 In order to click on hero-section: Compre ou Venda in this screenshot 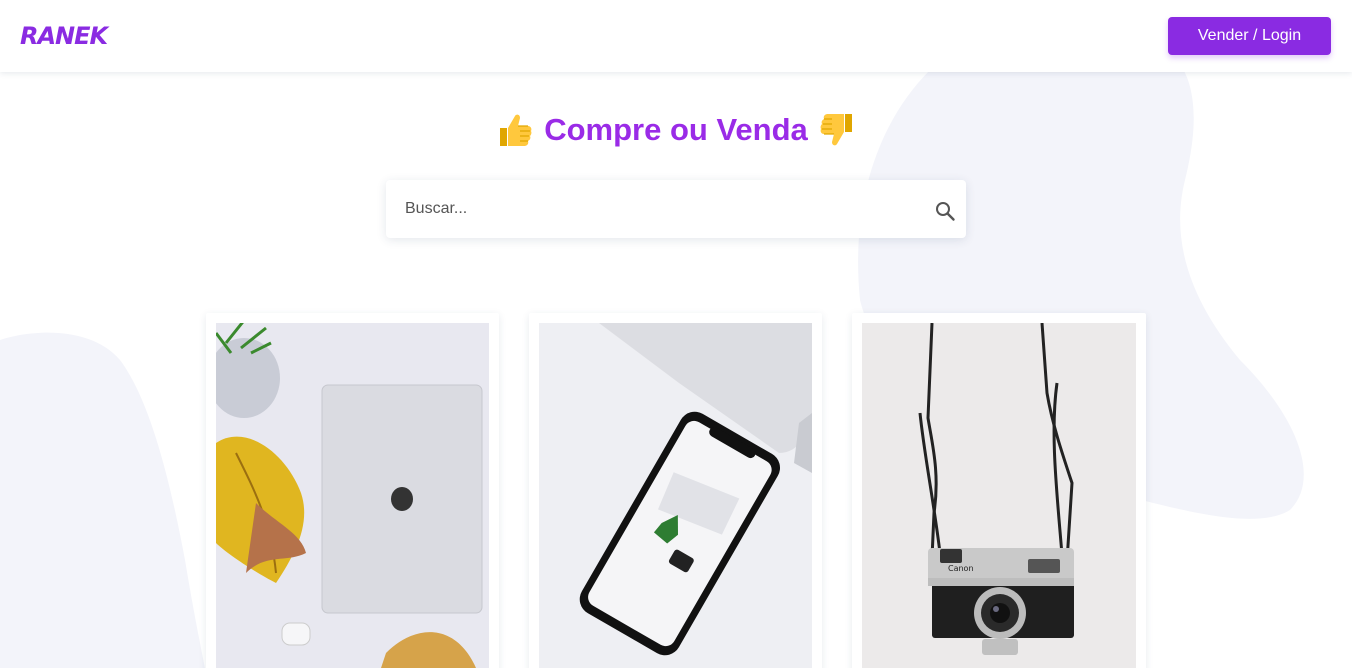, I will do `click(676, 131)`.